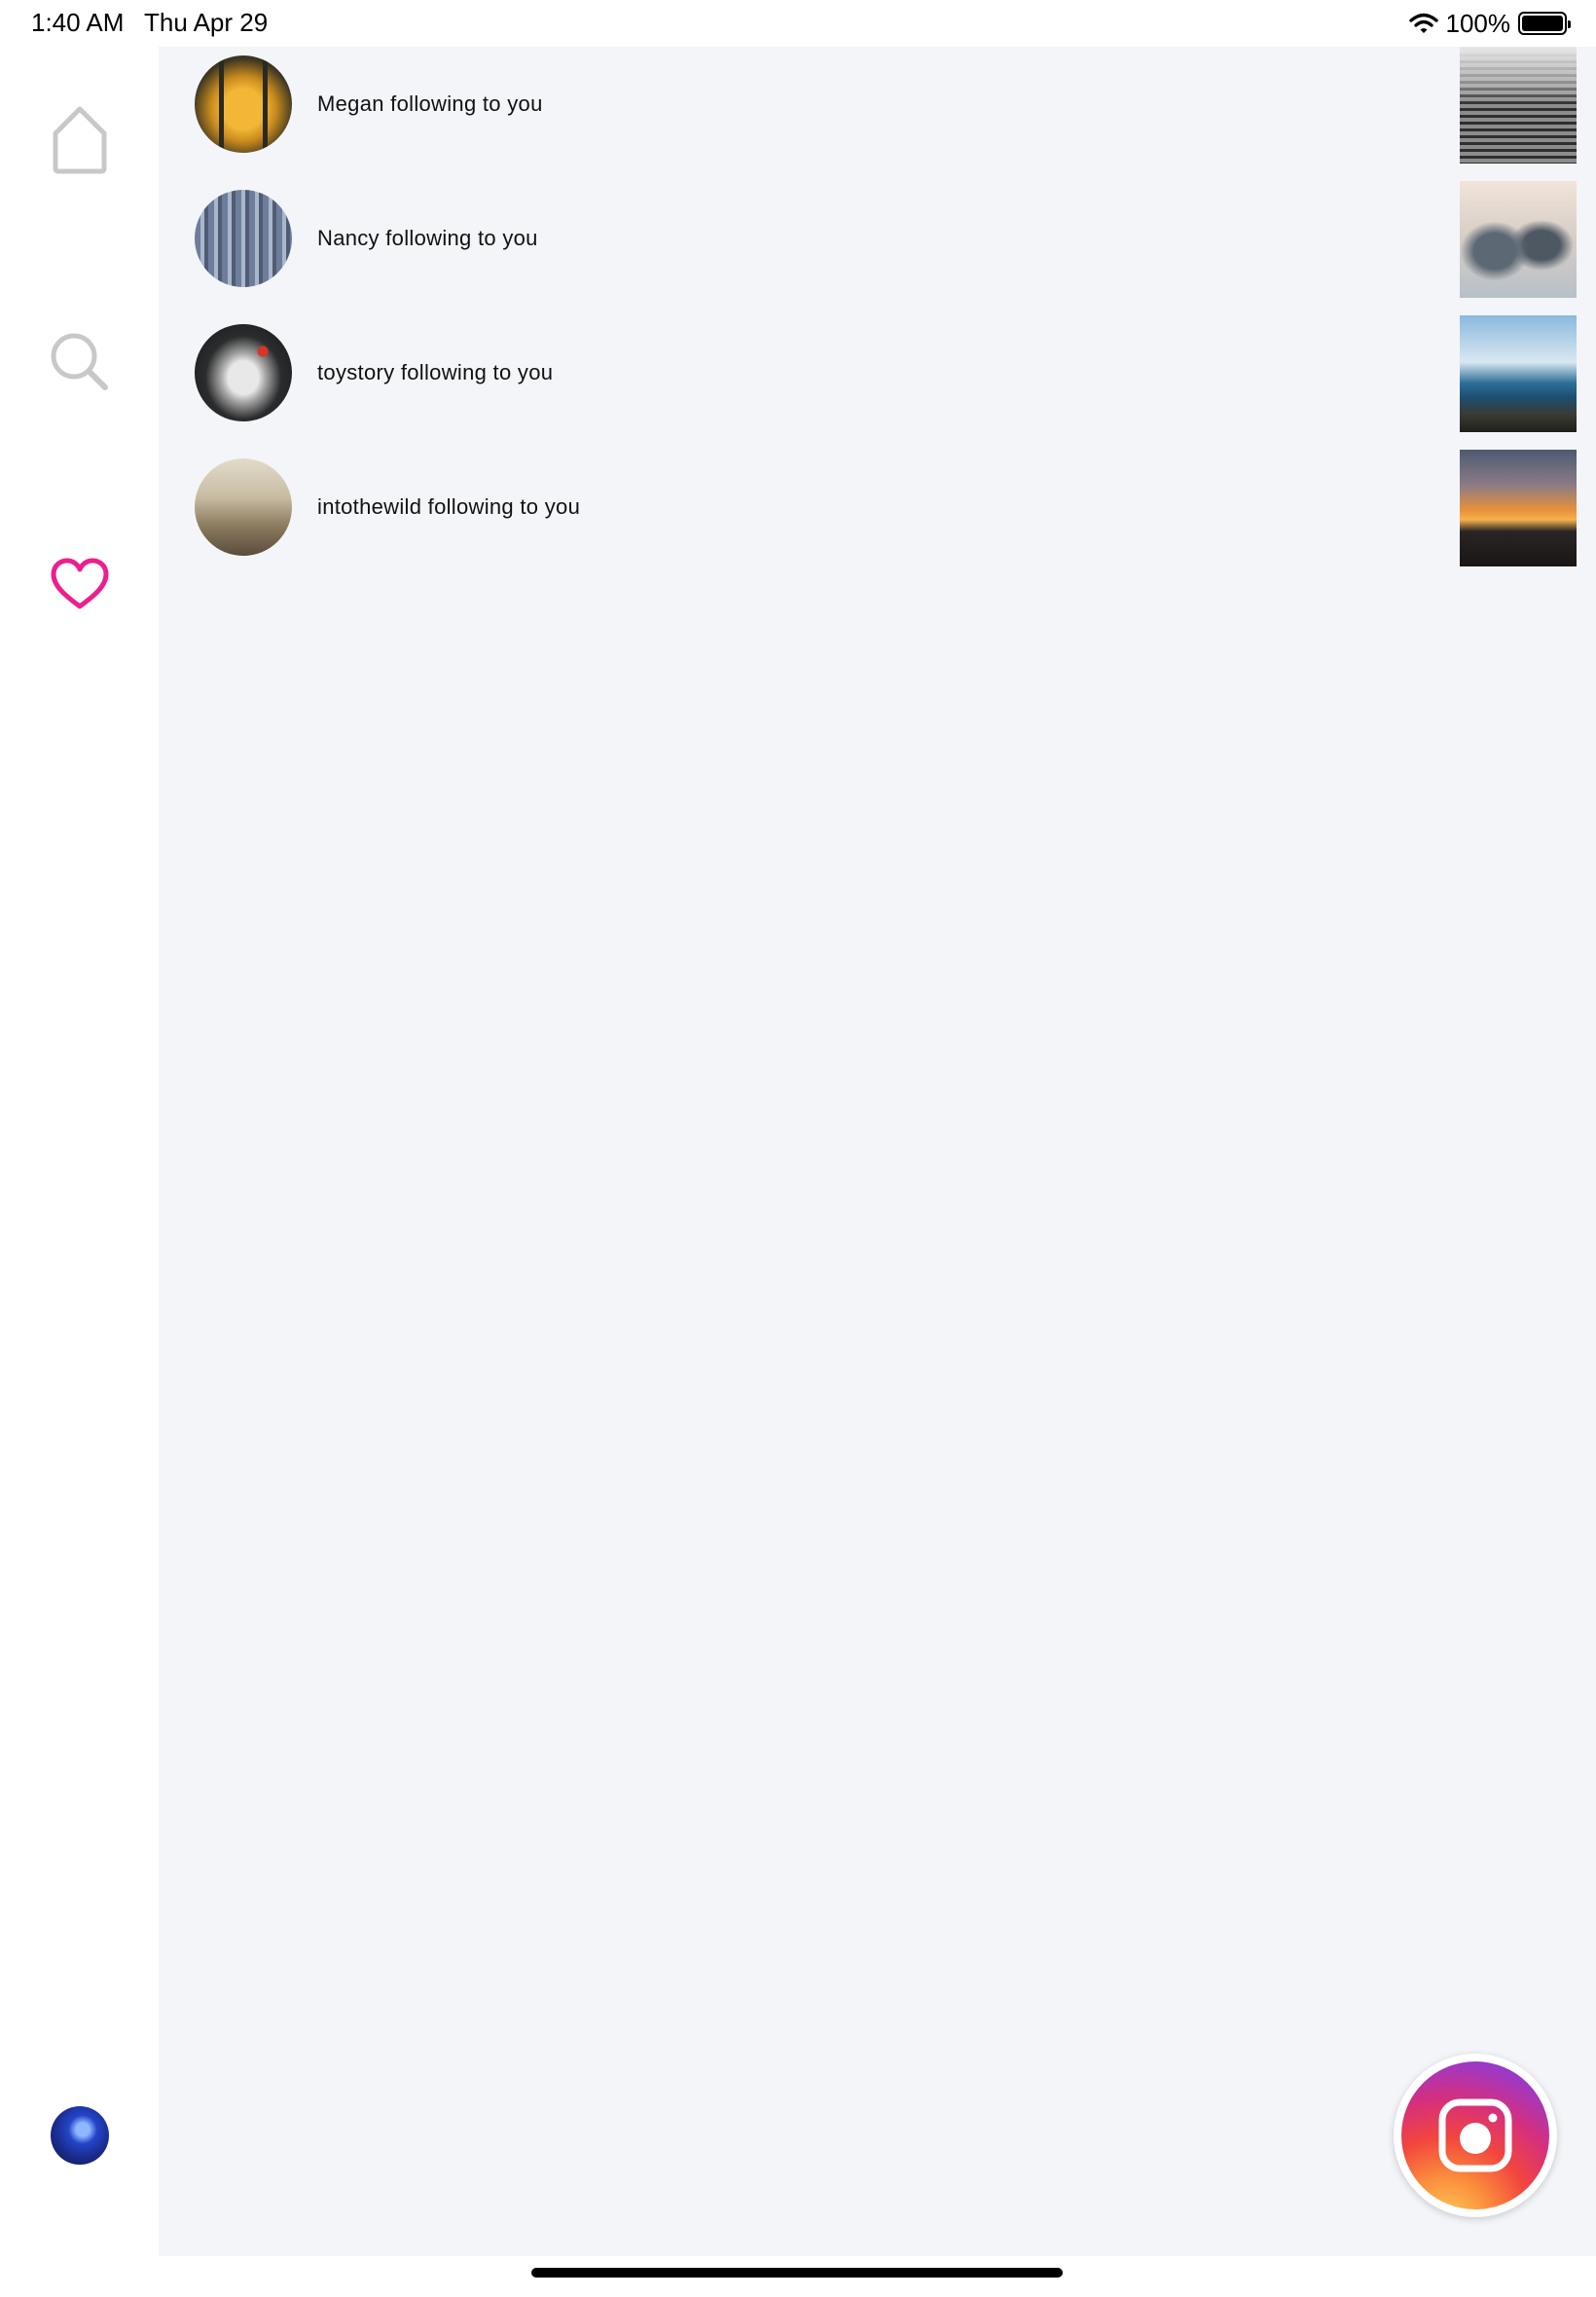 The width and height of the screenshot is (1596, 2297). Describe the element at coordinates (244, 104) in the screenshot. I see `megan-avatar` at that location.